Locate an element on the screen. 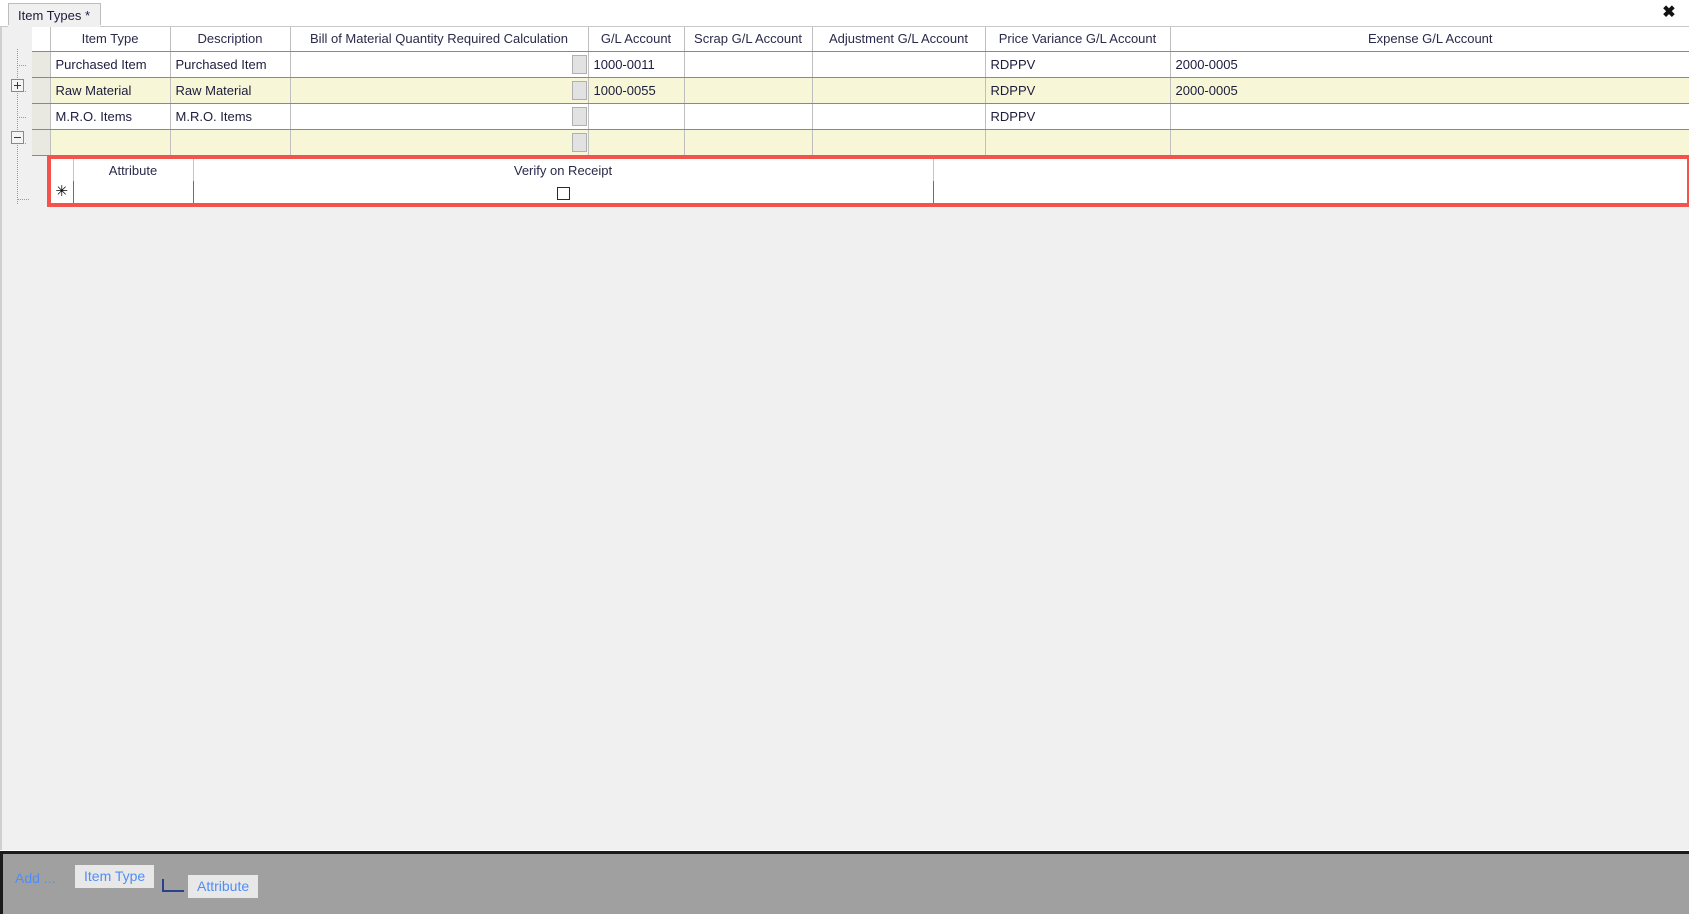 The image size is (1689, 914). cell-item-type is located at coordinates (110, 142).